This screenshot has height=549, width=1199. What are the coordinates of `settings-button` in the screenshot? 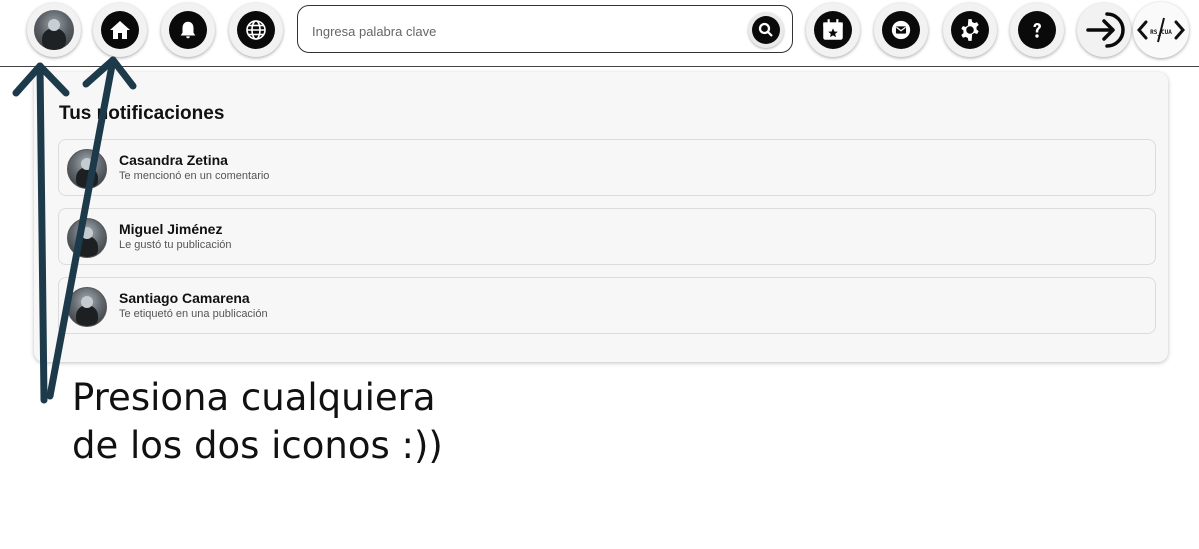 It's located at (970, 30).